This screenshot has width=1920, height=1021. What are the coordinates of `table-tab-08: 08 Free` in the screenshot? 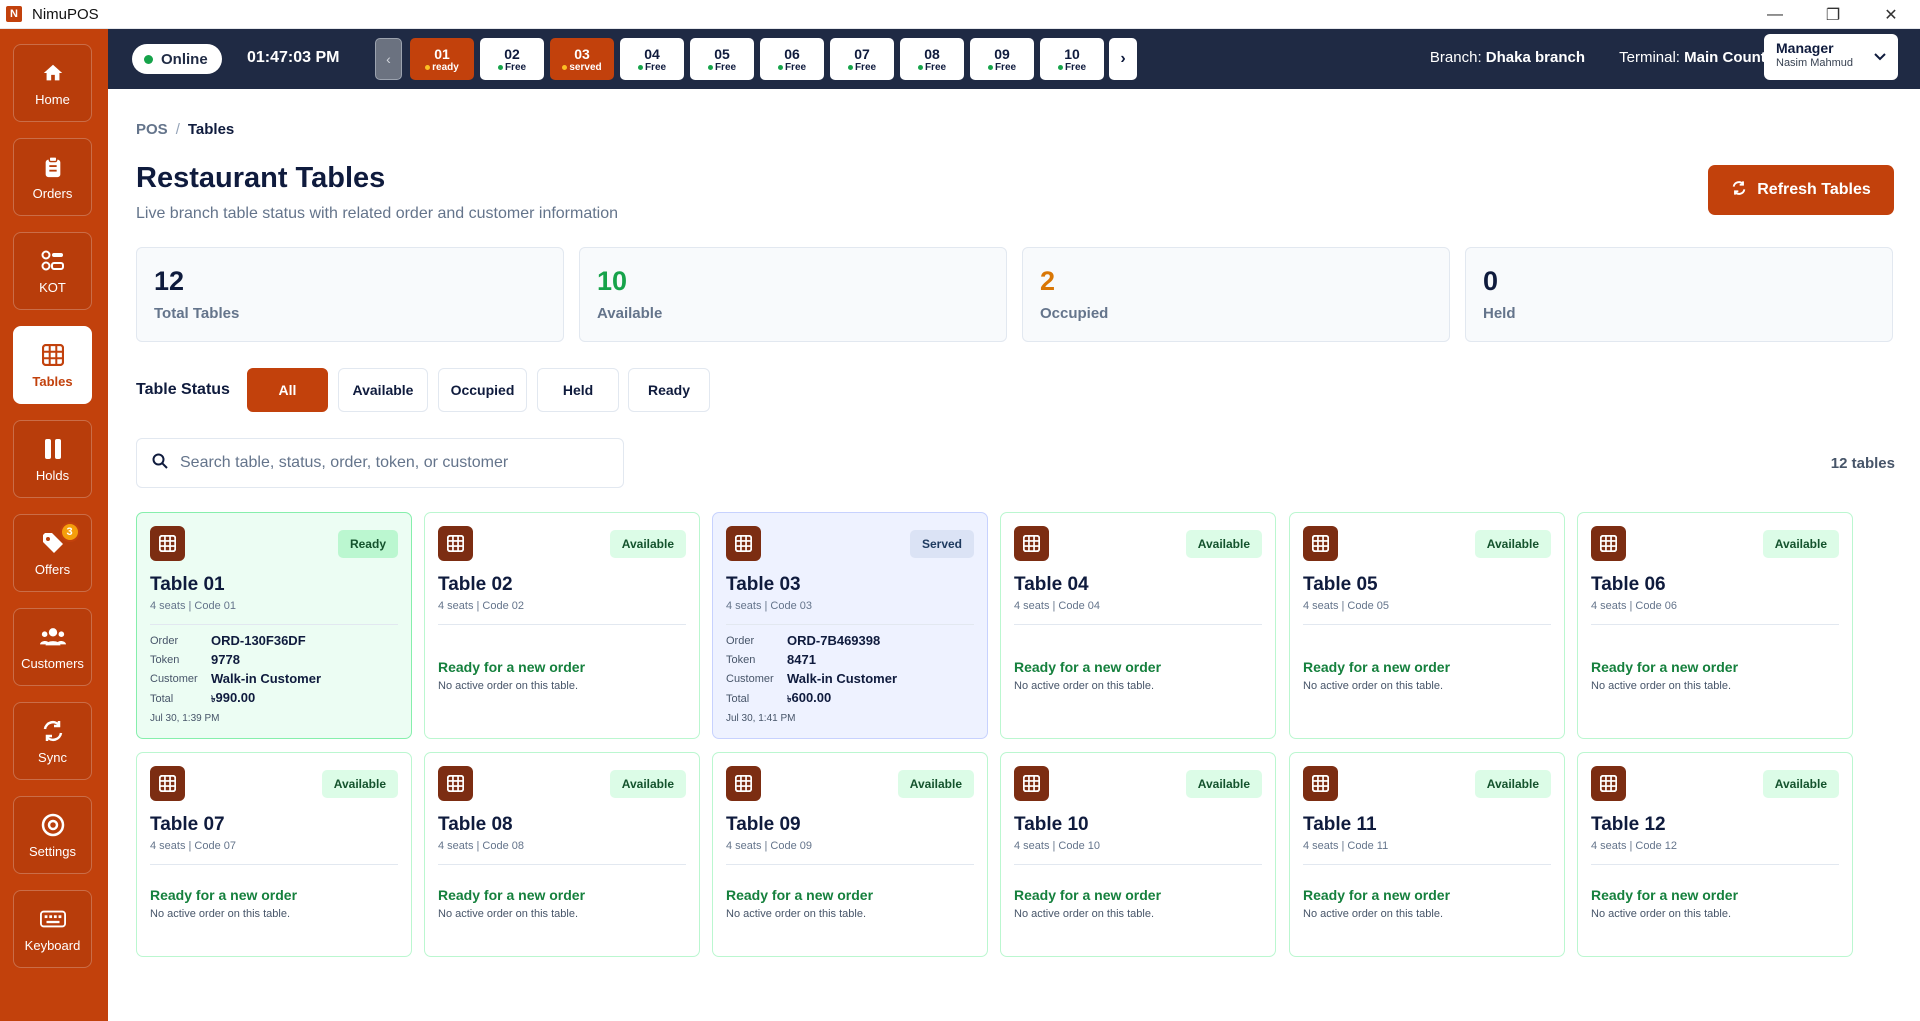 It's located at (932, 59).